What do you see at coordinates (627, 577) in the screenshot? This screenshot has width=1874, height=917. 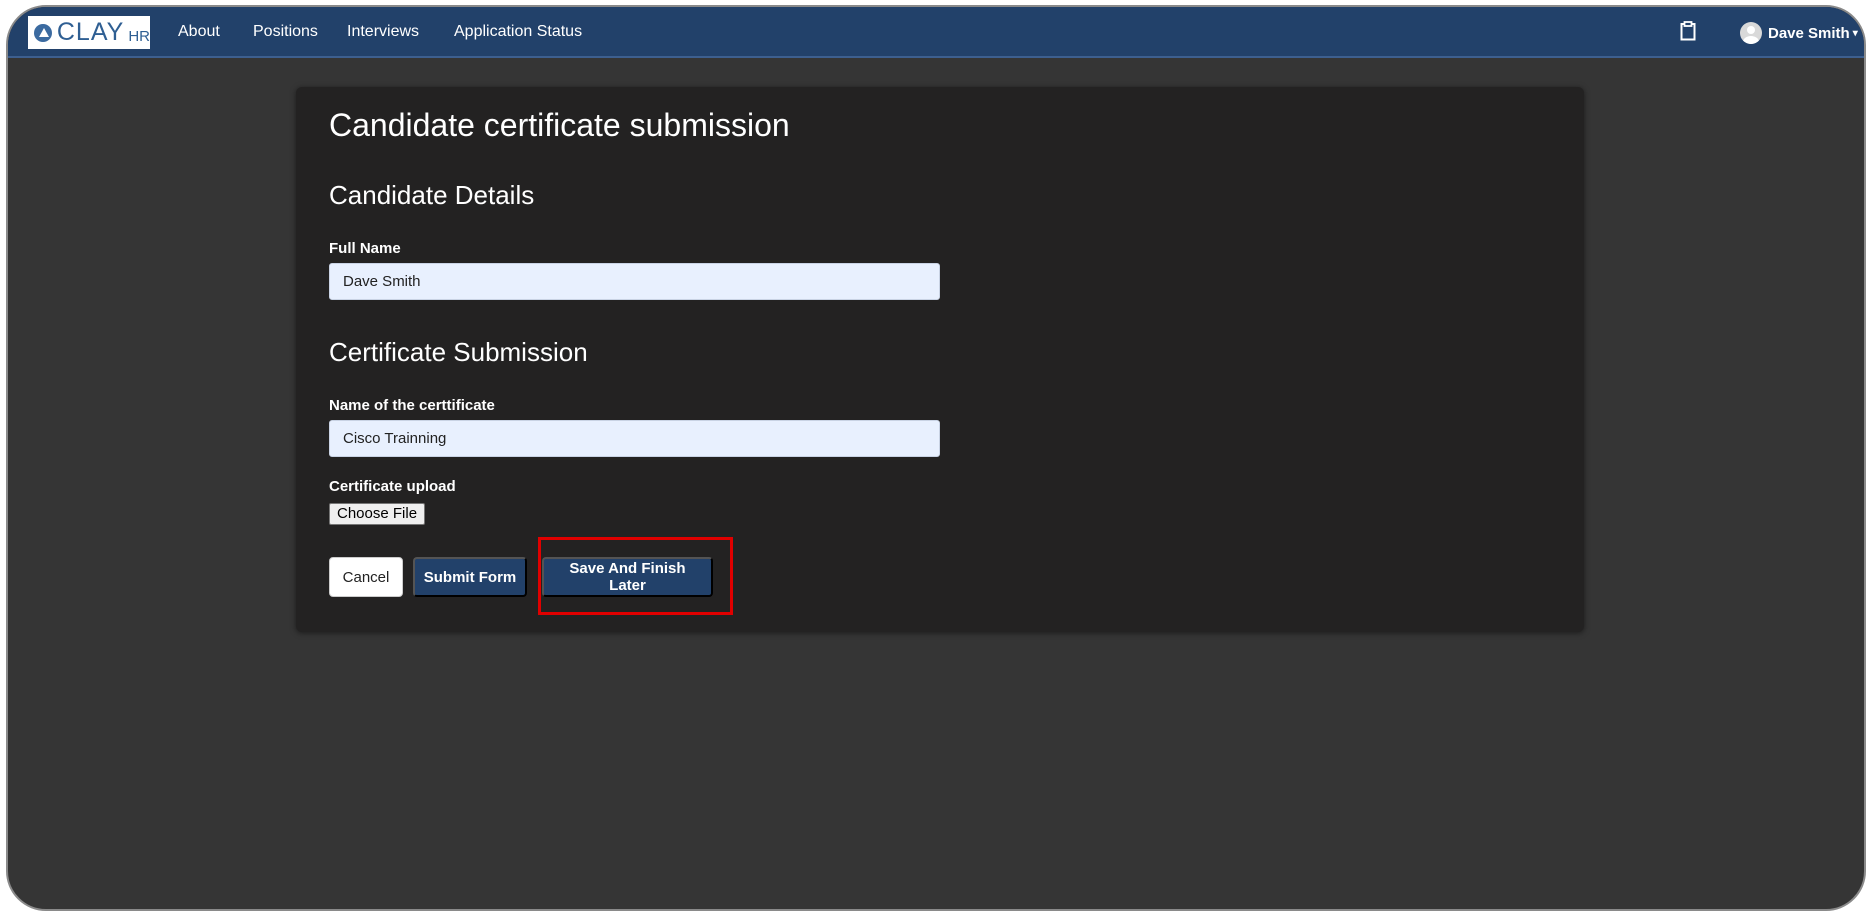 I see `save-and-finish-later-button: Save And Finish Later` at bounding box center [627, 577].